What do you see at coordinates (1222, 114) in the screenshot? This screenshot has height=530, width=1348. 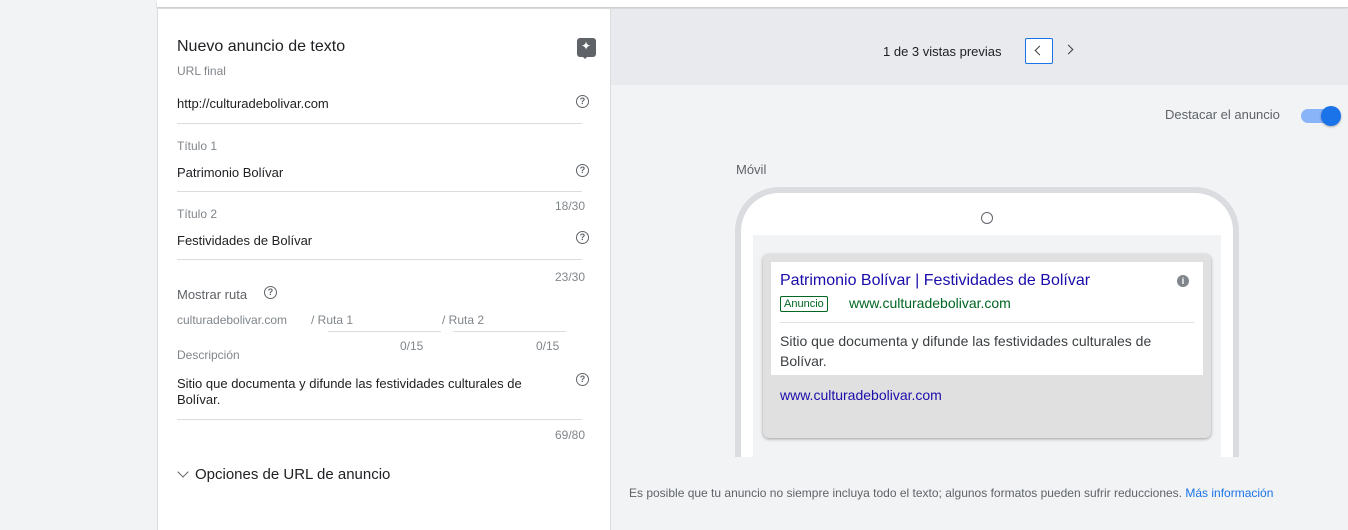 I see `highlight-ad-label: Destacar el anuncio` at bounding box center [1222, 114].